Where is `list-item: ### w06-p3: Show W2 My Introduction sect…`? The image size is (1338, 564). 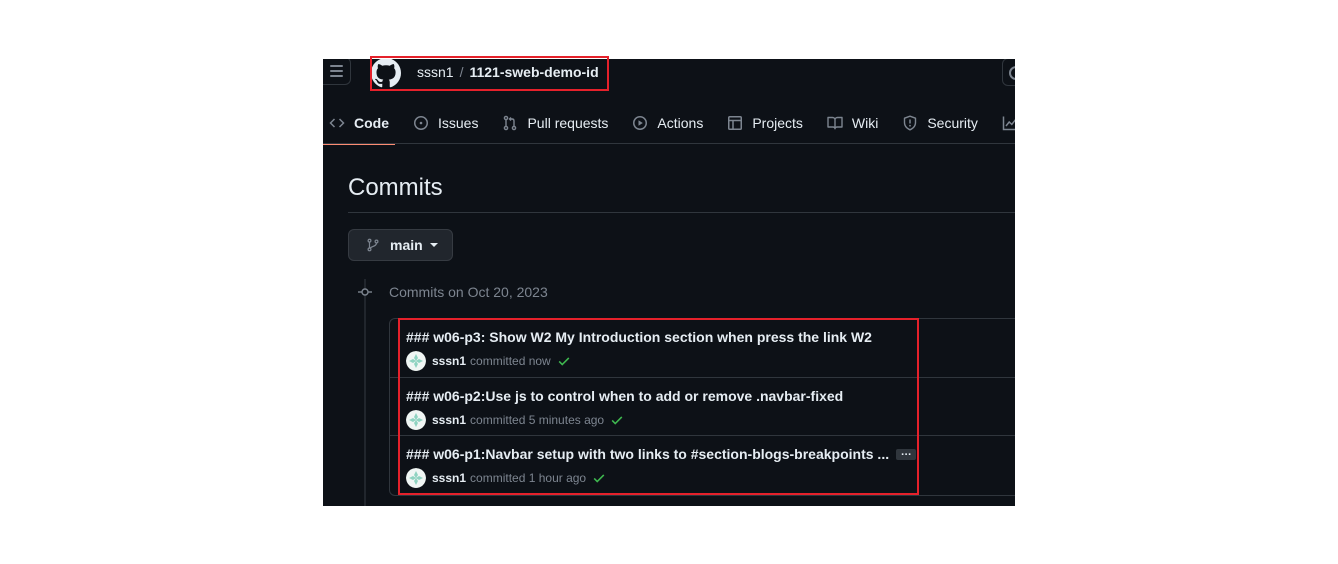 list-item: ### w06-p3: Show W2 My Introduction sect… is located at coordinates (702, 348).